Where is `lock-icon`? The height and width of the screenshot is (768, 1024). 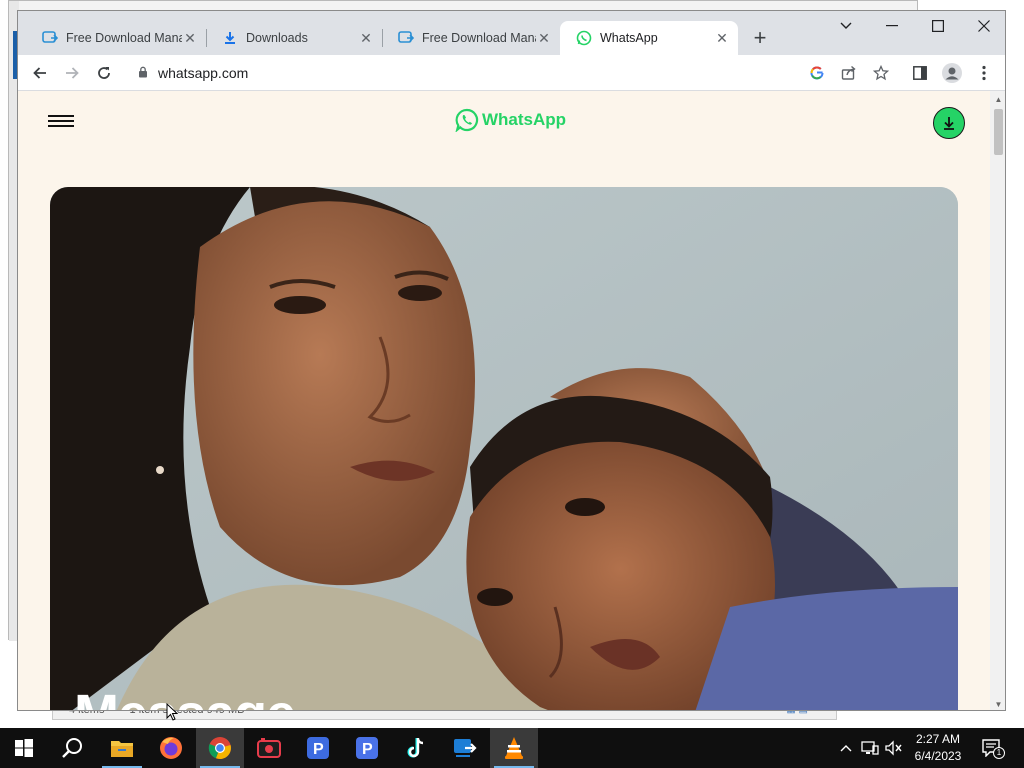
lock-icon is located at coordinates (143, 73).